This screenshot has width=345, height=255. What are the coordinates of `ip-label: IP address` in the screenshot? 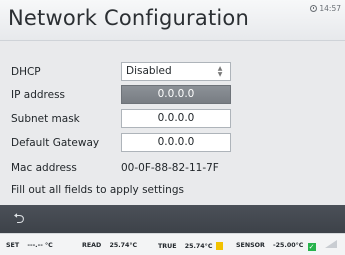 It's located at (38, 95).